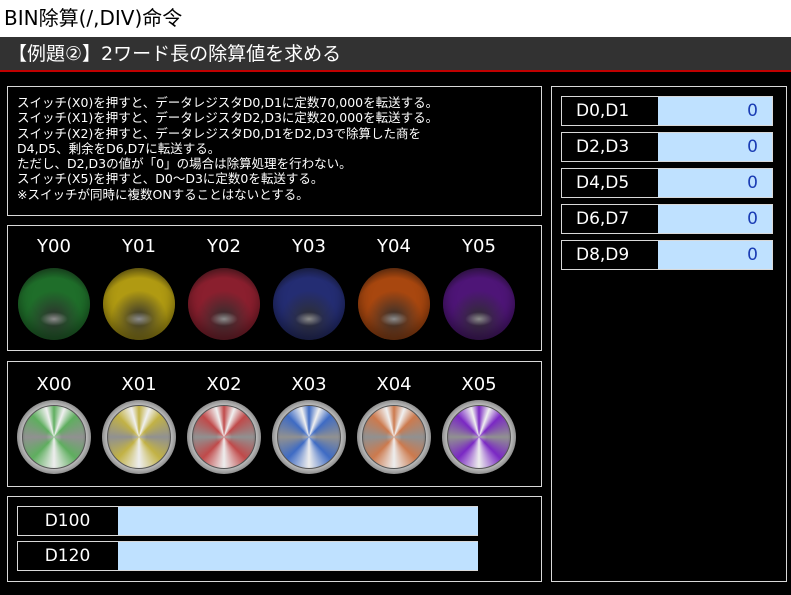  What do you see at coordinates (609, 183) in the screenshot?
I see `data-register-name: D4,D5` at bounding box center [609, 183].